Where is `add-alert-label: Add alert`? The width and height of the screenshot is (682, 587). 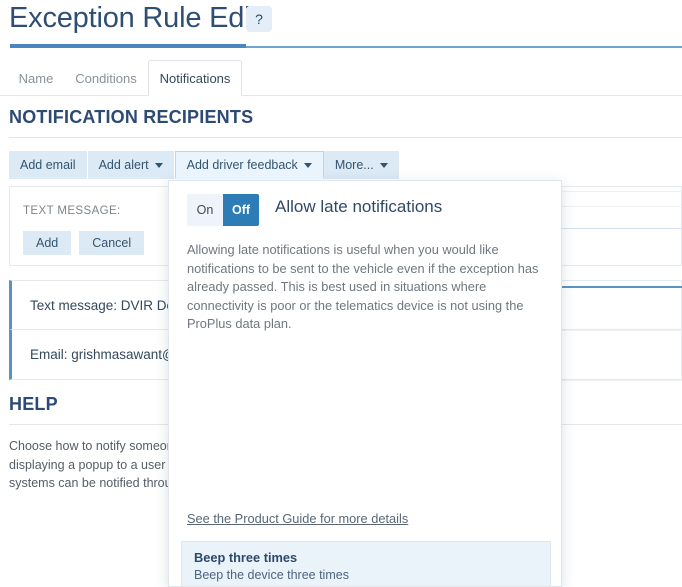 add-alert-label: Add alert is located at coordinates (123, 165).